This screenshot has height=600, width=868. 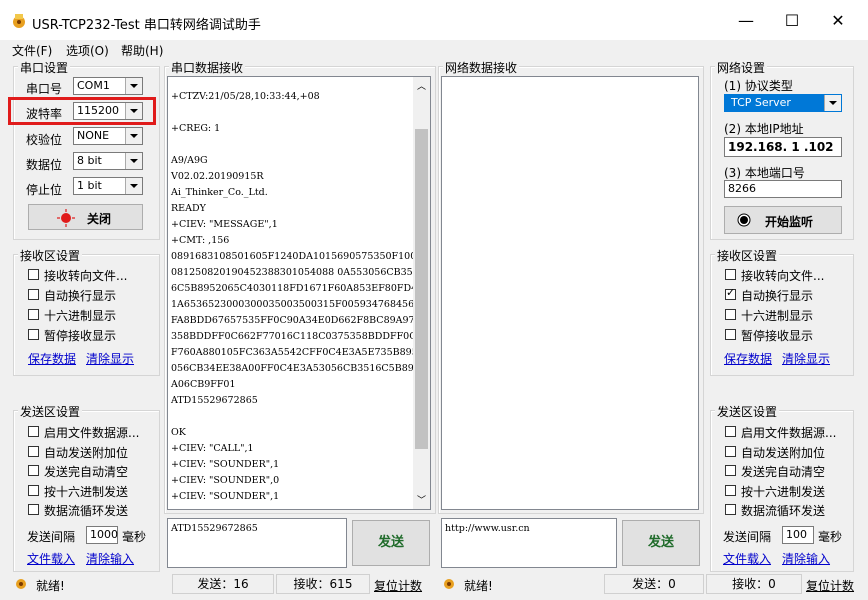 What do you see at coordinates (223, 584) in the screenshot?
I see `left-send-count: 发送：16` at bounding box center [223, 584].